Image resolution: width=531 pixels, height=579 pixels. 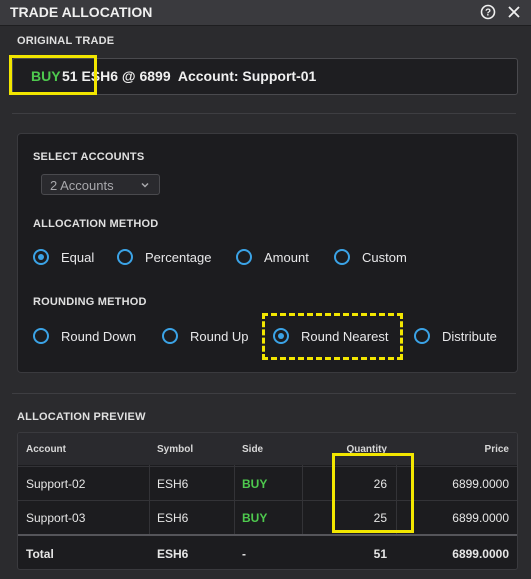 I want to click on cell-side: -, so click(x=244, y=553).